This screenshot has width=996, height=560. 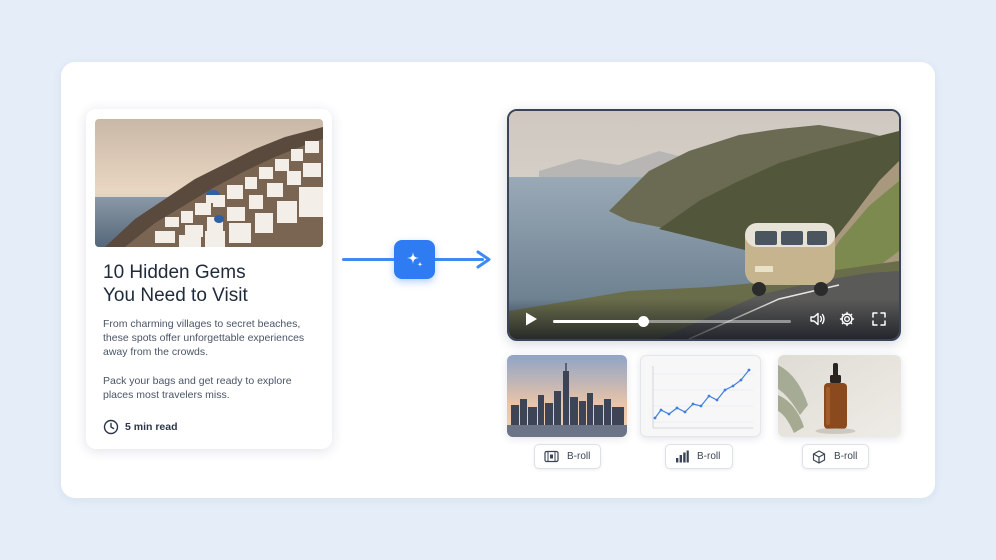 I want to click on player-controls, so click(x=704, y=319).